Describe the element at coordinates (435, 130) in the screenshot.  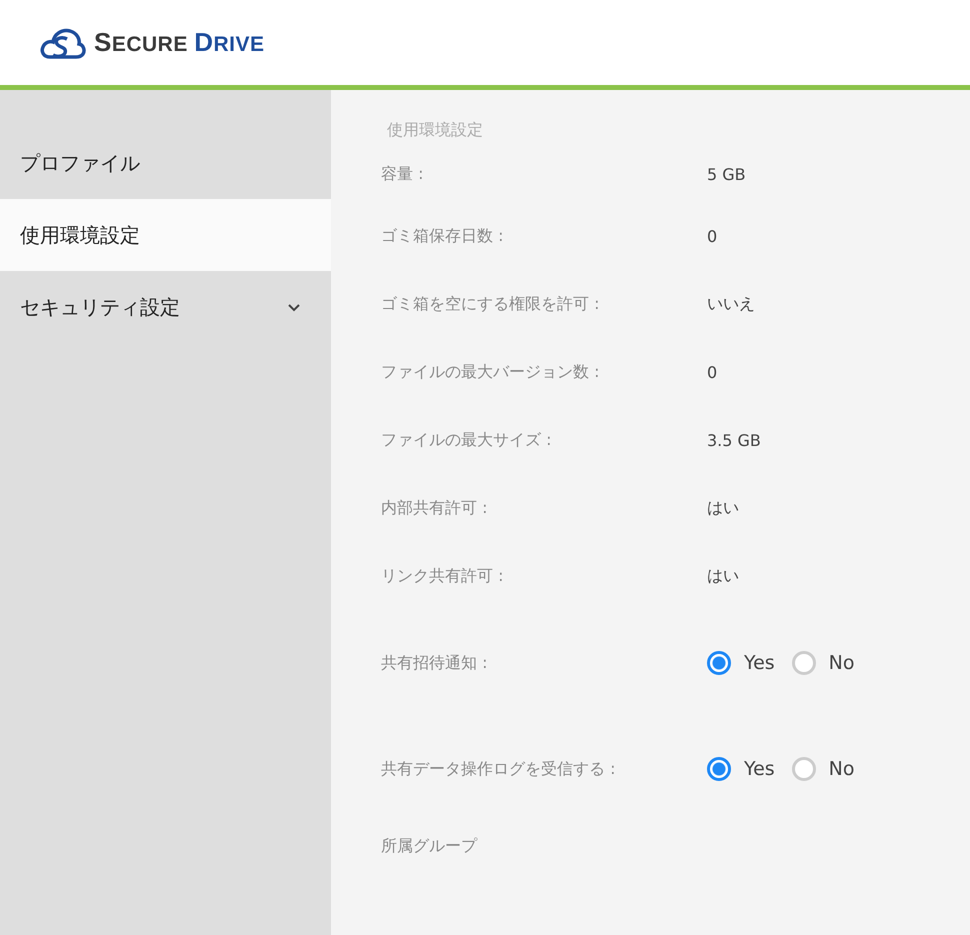
I see `section-title: 使用環境設定` at that location.